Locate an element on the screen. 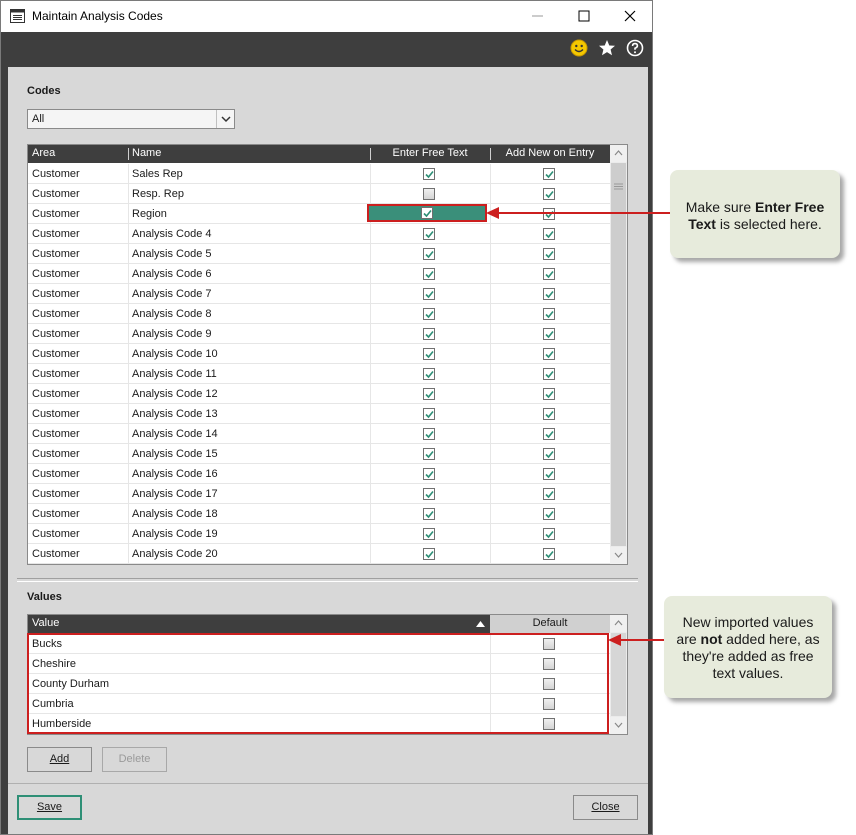 The width and height of the screenshot is (856, 835). cell-name: Analysis Code 13 is located at coordinates (175, 414).